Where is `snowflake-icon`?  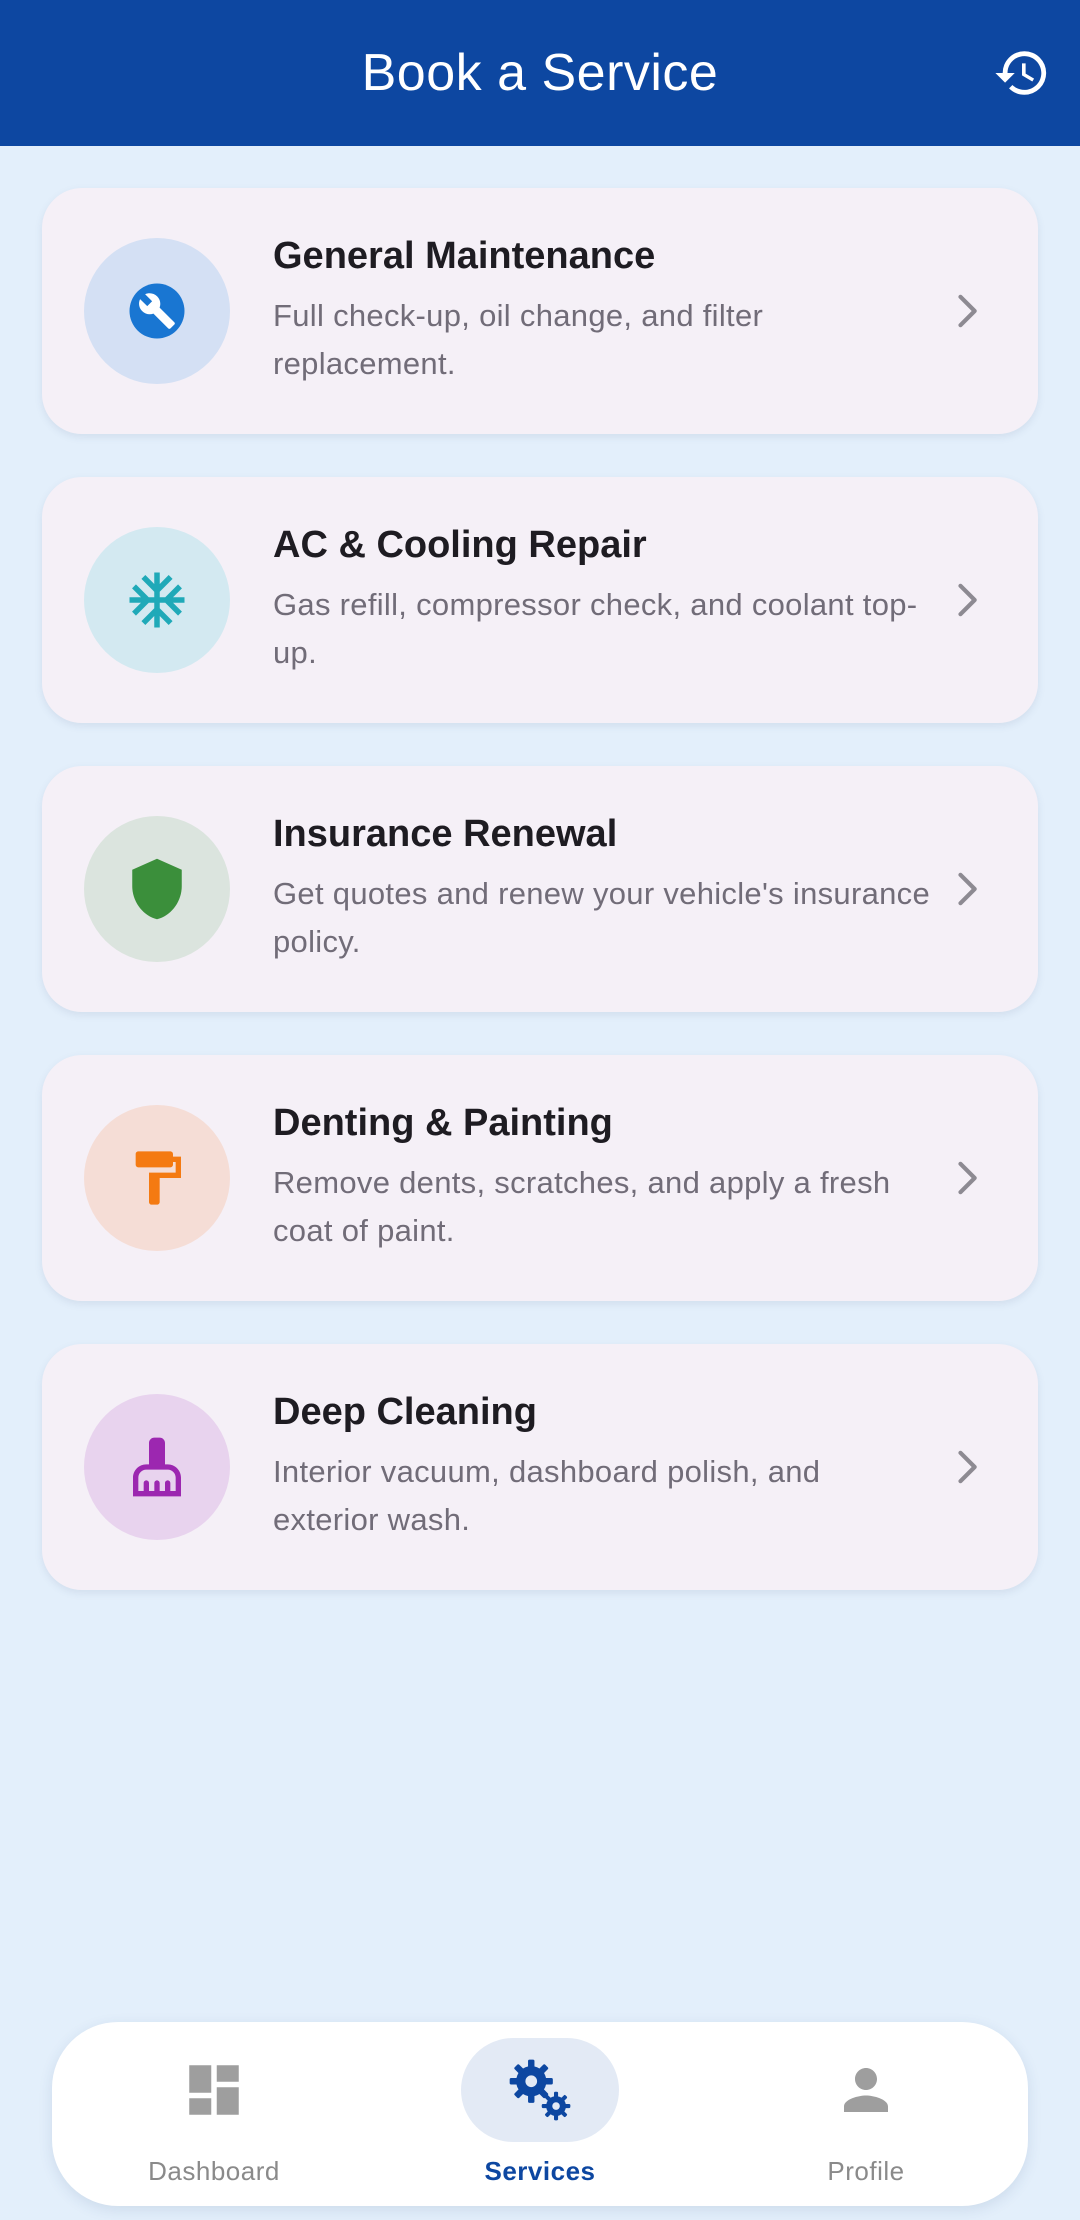 snowflake-icon is located at coordinates (157, 600).